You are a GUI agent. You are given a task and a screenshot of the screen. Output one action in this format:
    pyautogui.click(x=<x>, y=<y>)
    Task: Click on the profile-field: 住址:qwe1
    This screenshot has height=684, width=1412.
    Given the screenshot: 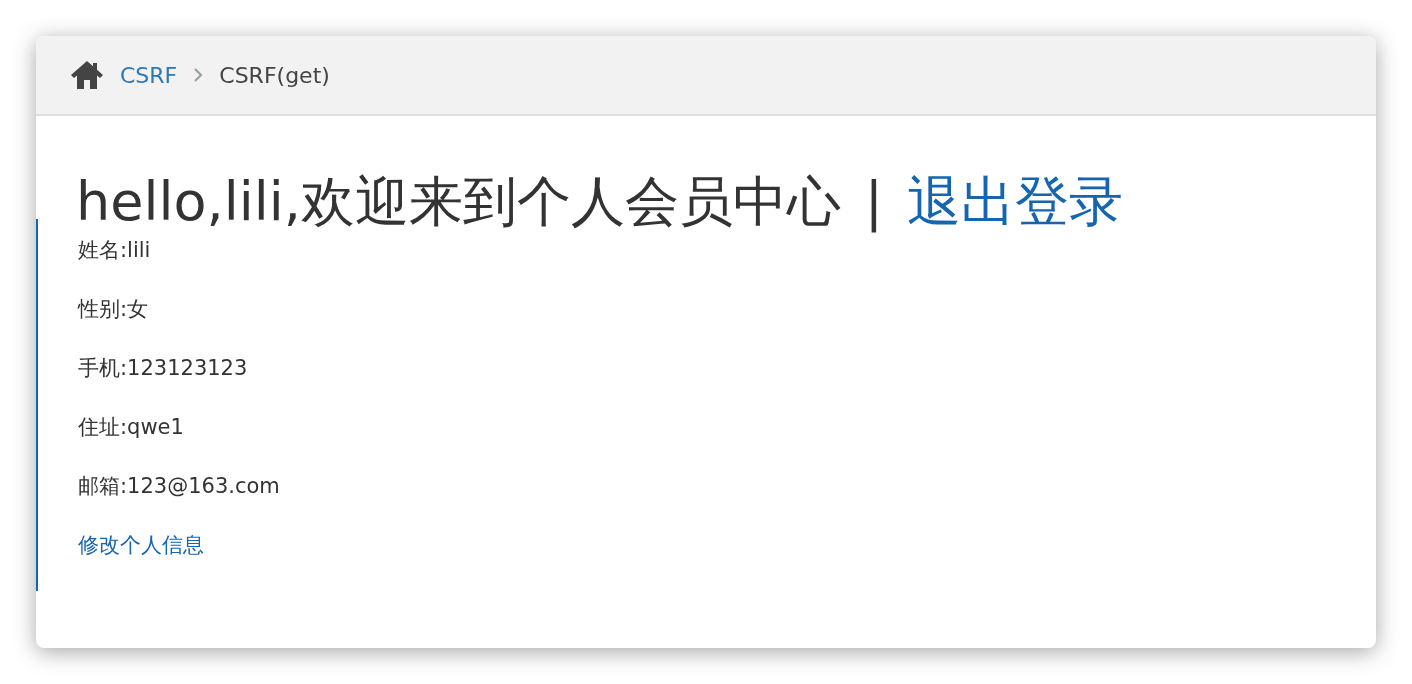 What is the action you would take?
    pyautogui.click(x=131, y=427)
    